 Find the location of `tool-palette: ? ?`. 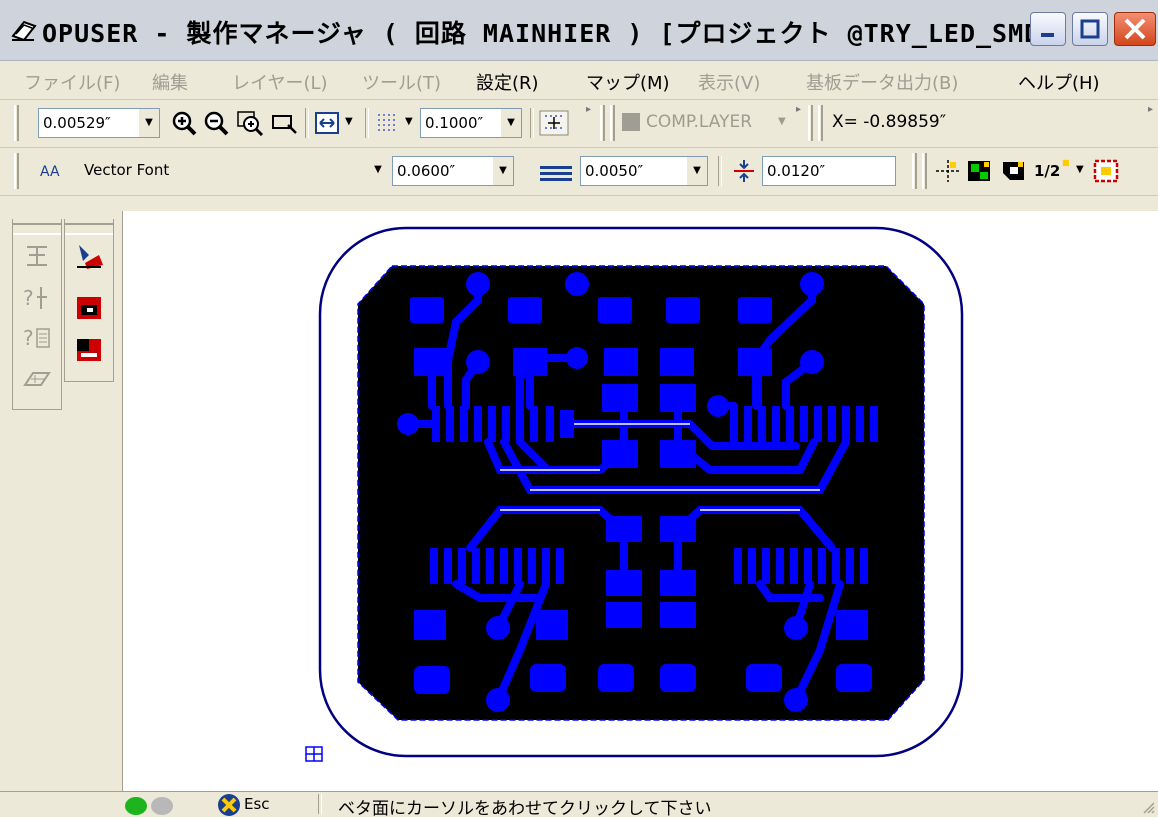

tool-palette: ? ? is located at coordinates (61, 501).